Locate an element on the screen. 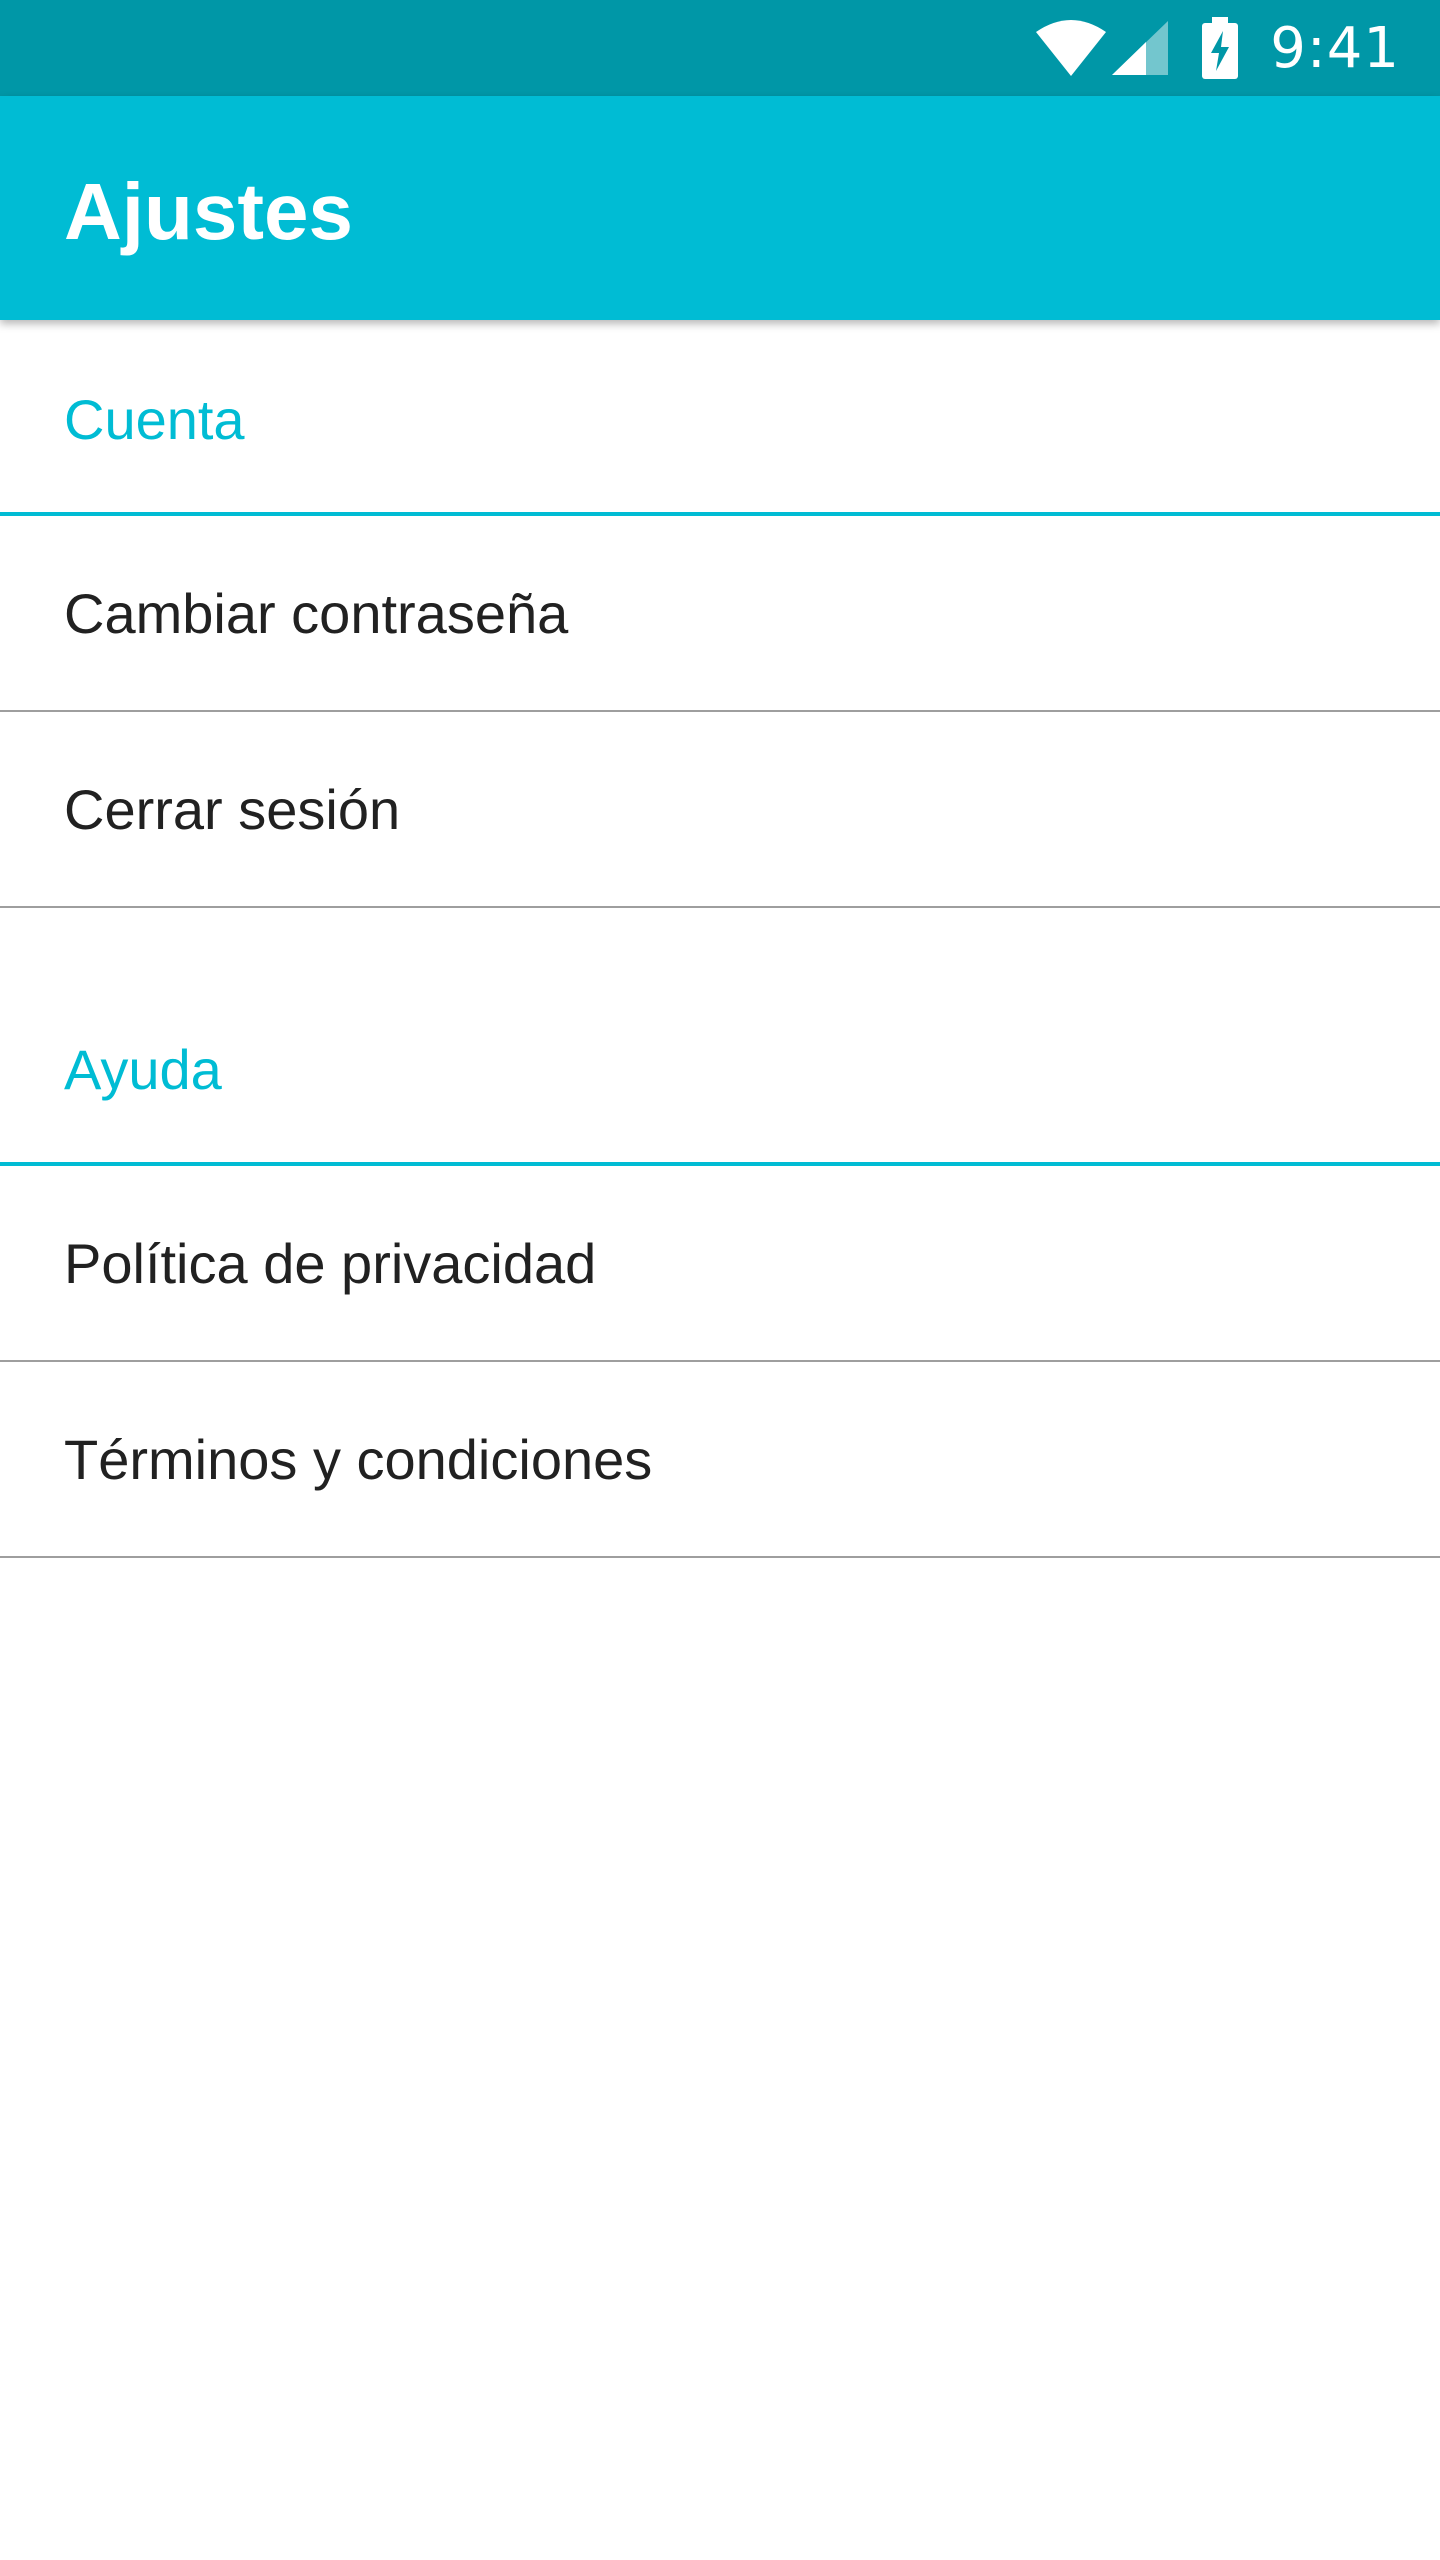  section-title: Cuenta is located at coordinates (154, 419).